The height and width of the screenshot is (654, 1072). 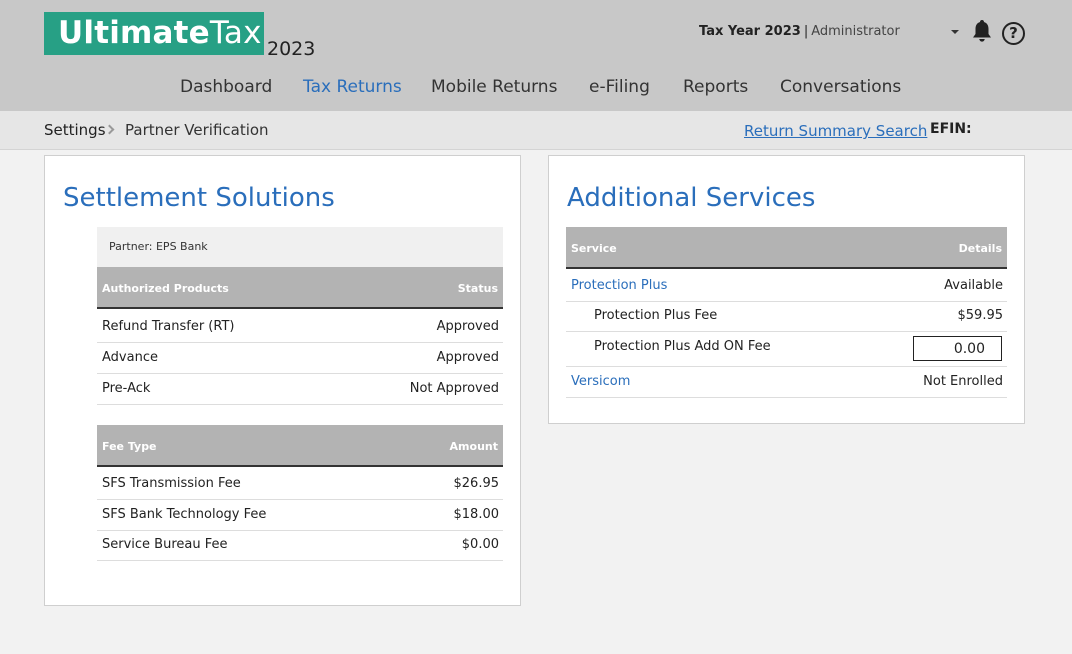 I want to click on nav-mobile-returns: Mobile Returns, so click(x=494, y=87).